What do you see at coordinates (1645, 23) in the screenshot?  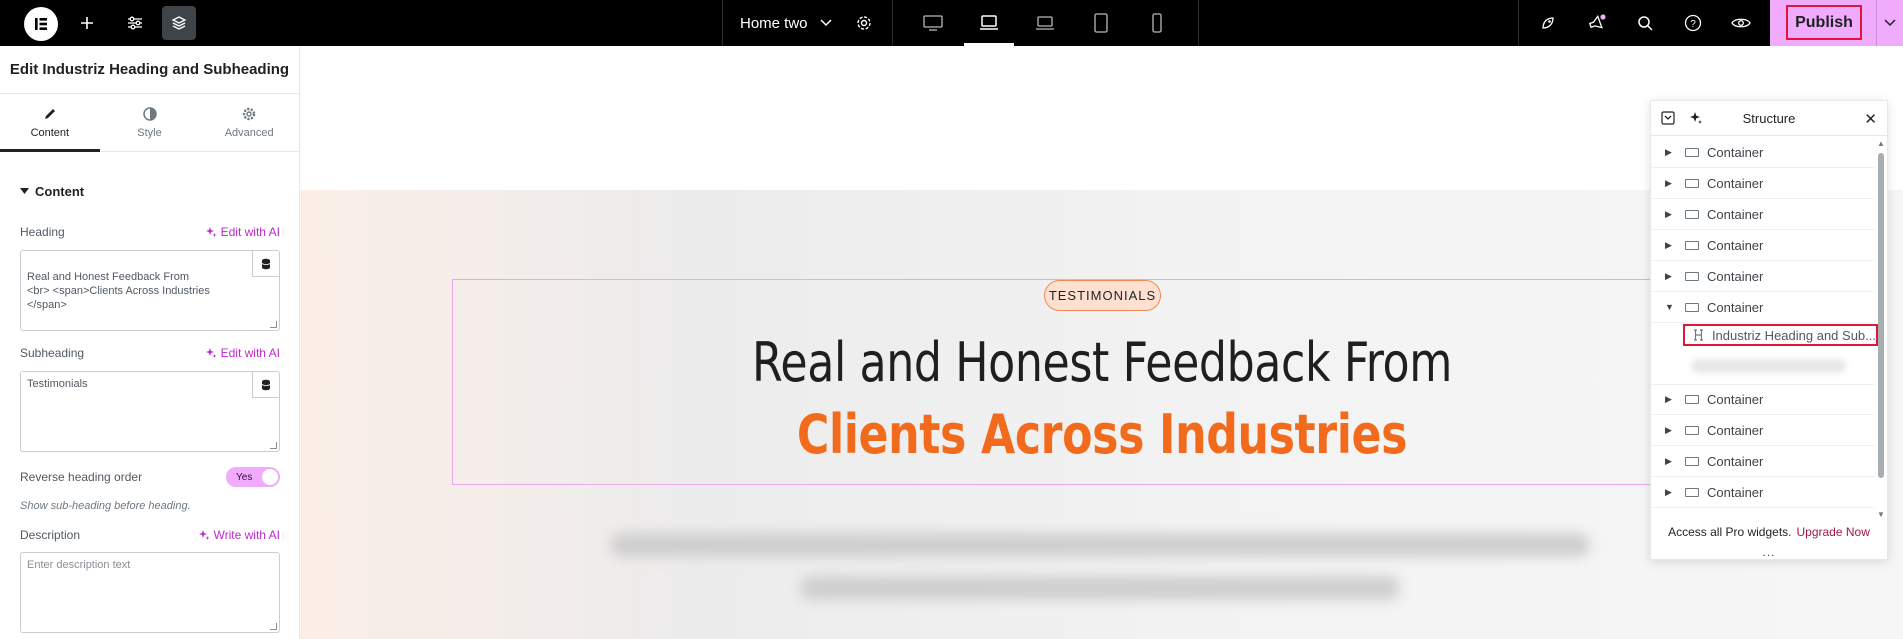 I see `search-icon` at bounding box center [1645, 23].